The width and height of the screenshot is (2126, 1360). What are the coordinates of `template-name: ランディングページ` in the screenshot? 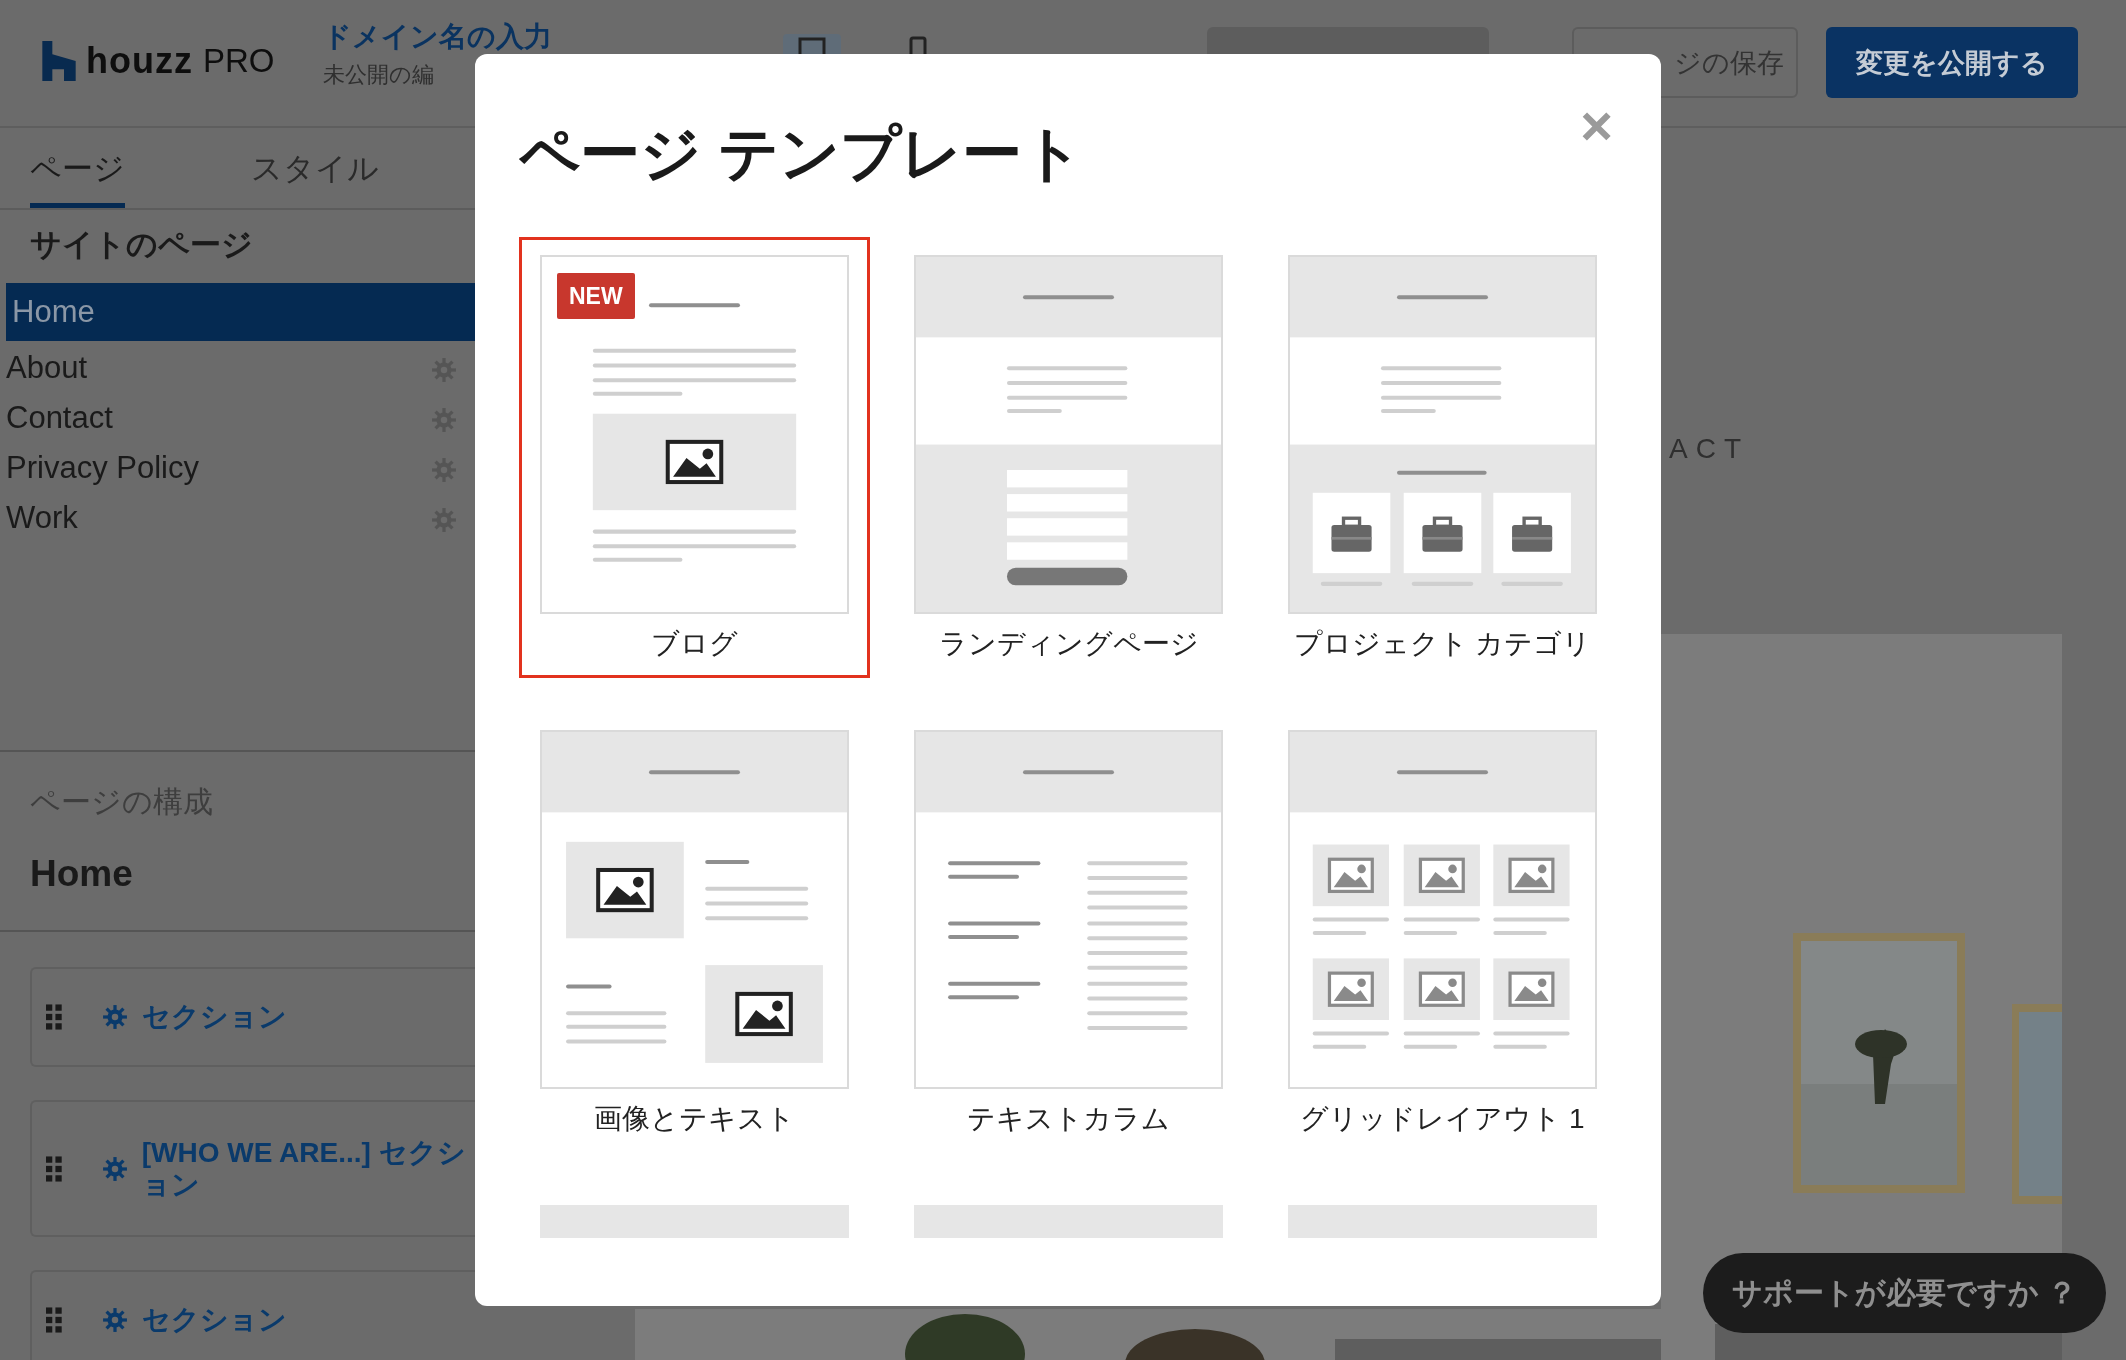 It's located at (1068, 644).